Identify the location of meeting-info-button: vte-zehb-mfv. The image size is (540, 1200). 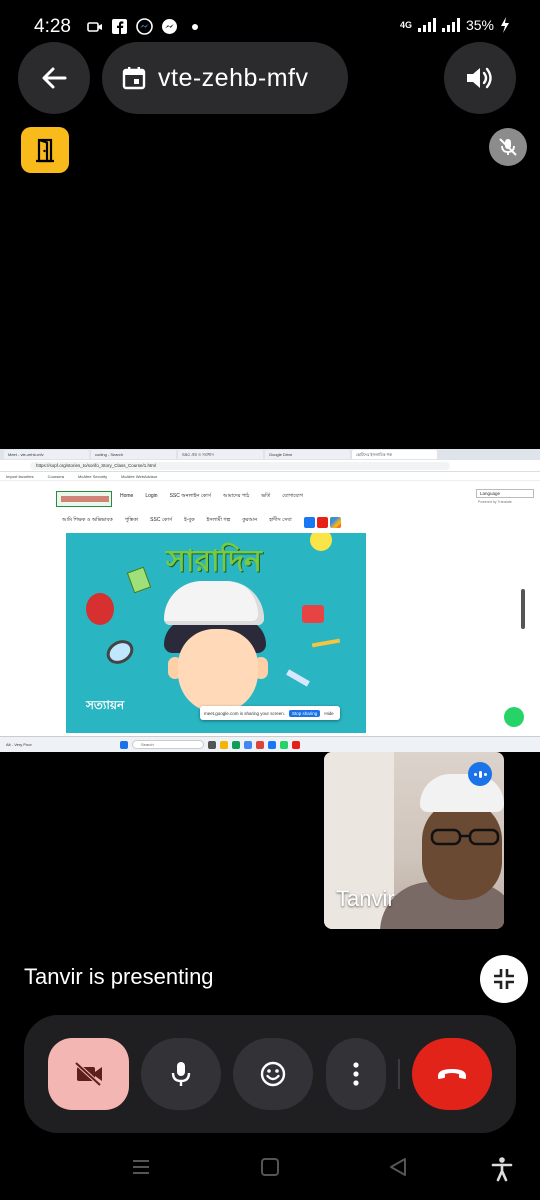
(225, 78).